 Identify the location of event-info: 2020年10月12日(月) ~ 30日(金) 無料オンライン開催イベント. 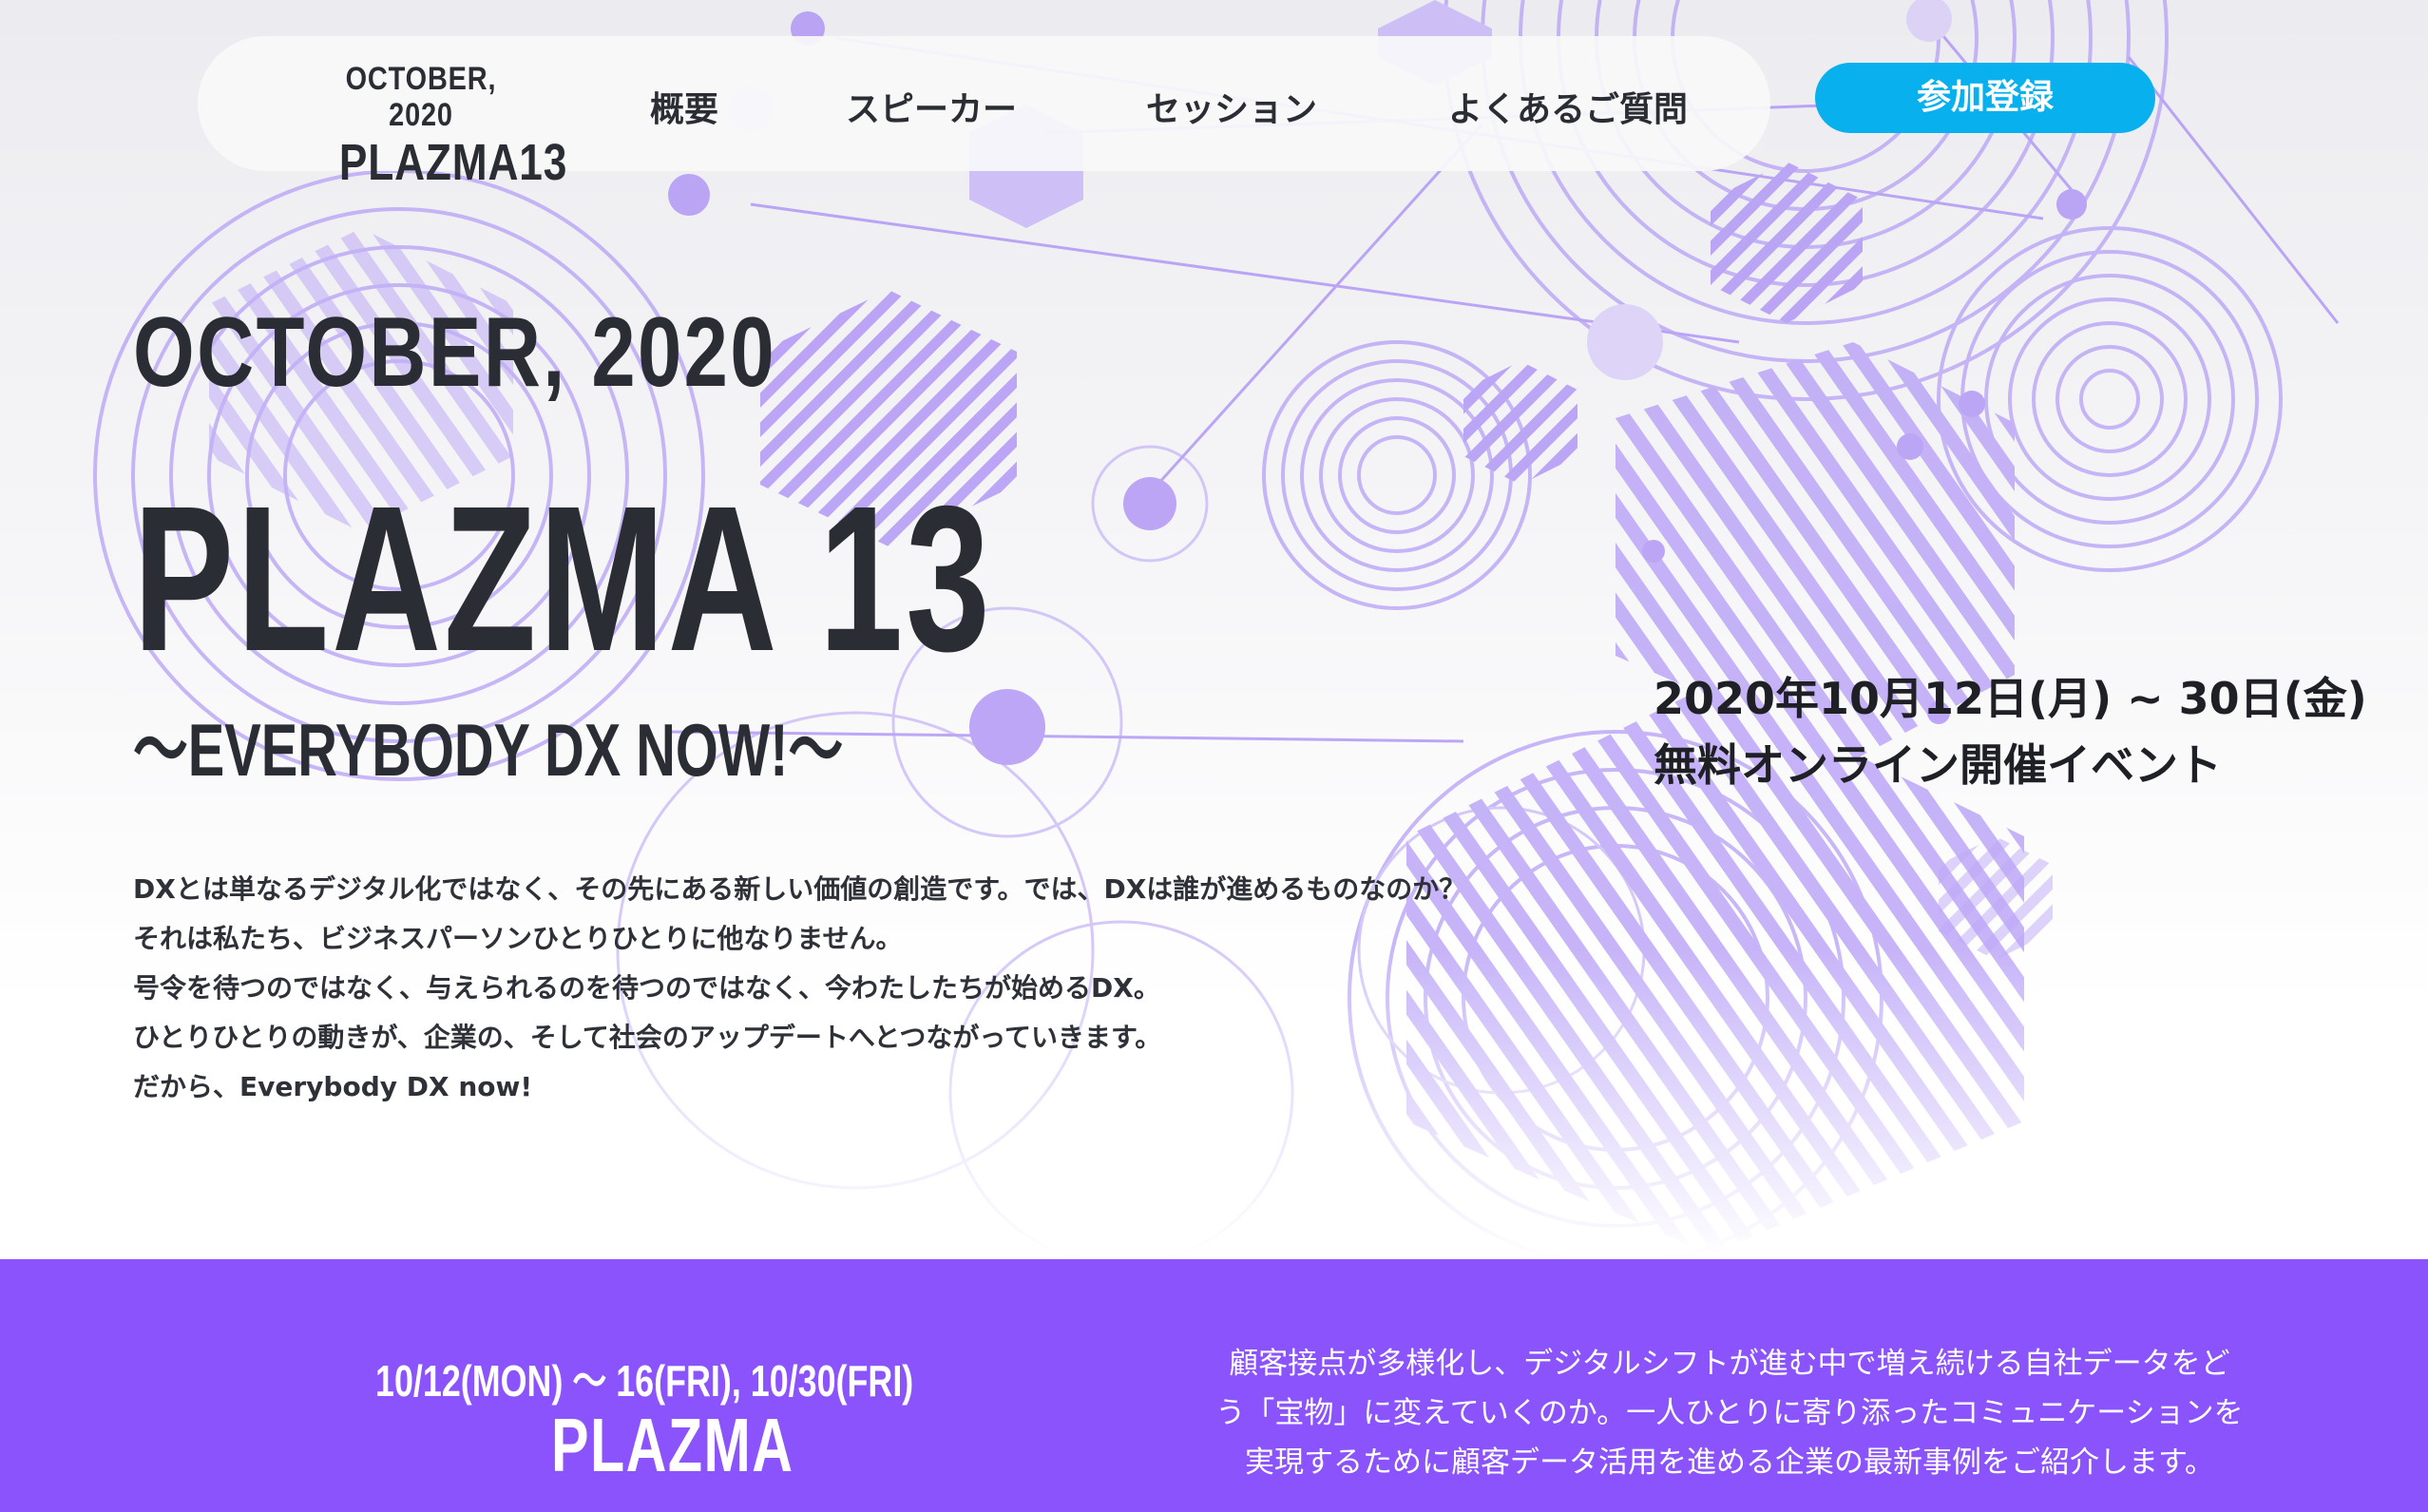
(2011, 731).